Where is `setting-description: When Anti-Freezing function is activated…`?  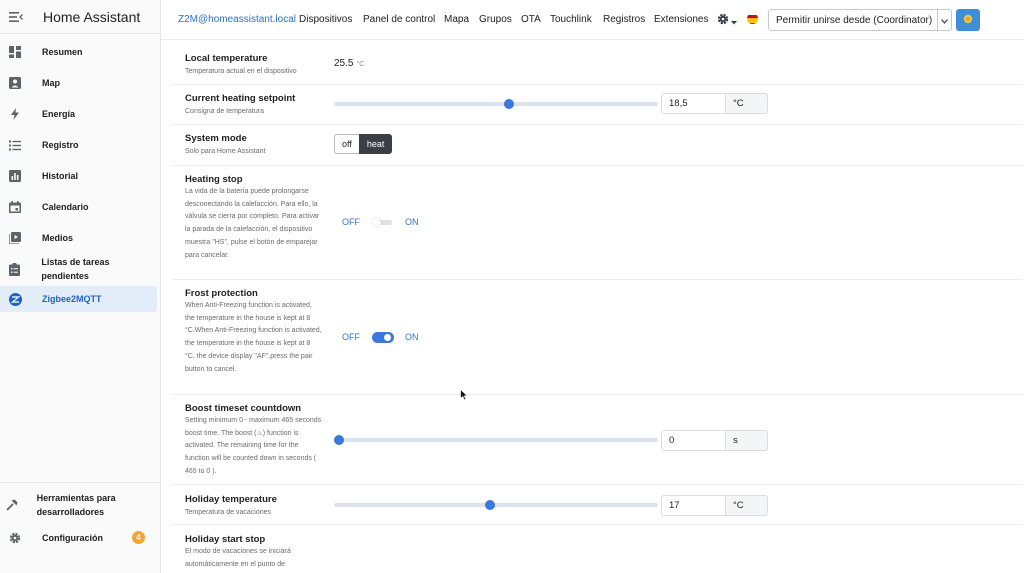
setting-description: When Anti-Freezing function is activated… is located at coordinates (253, 337).